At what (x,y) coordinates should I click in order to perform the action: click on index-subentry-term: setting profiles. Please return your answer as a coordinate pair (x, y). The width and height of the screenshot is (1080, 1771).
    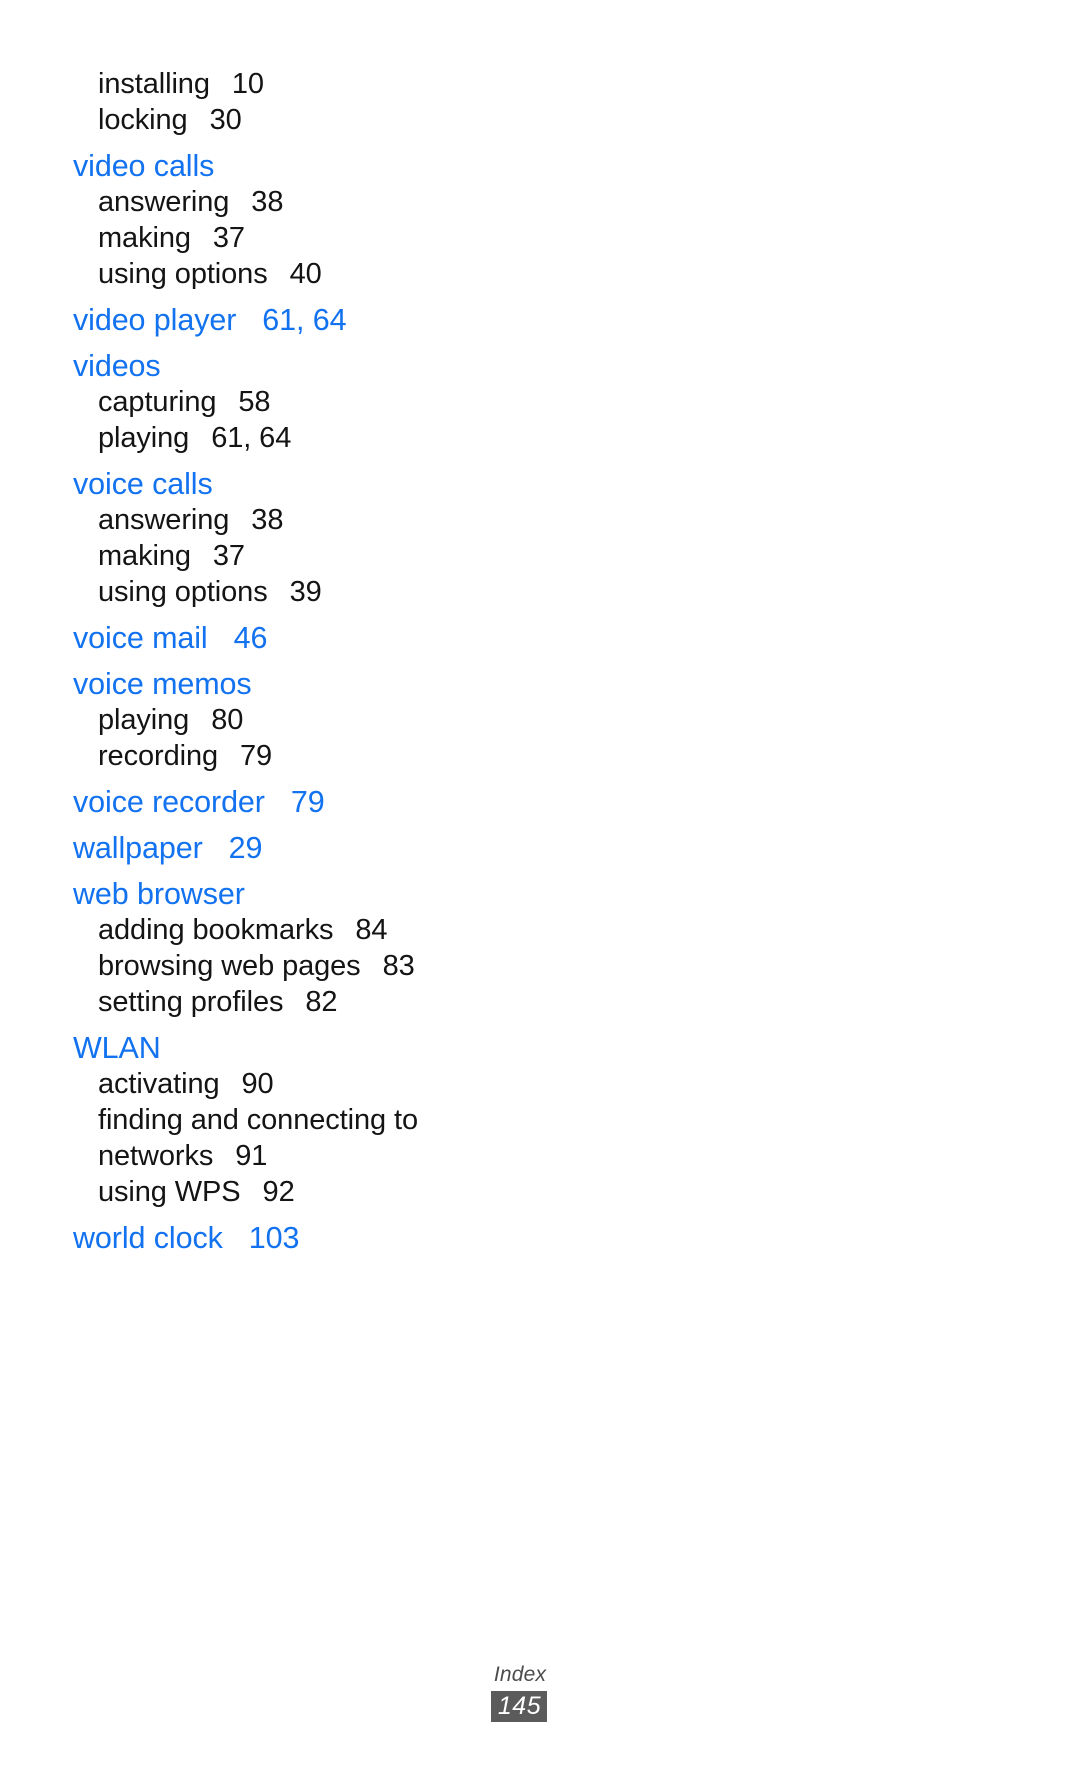
    Looking at the image, I should click on (191, 1002).